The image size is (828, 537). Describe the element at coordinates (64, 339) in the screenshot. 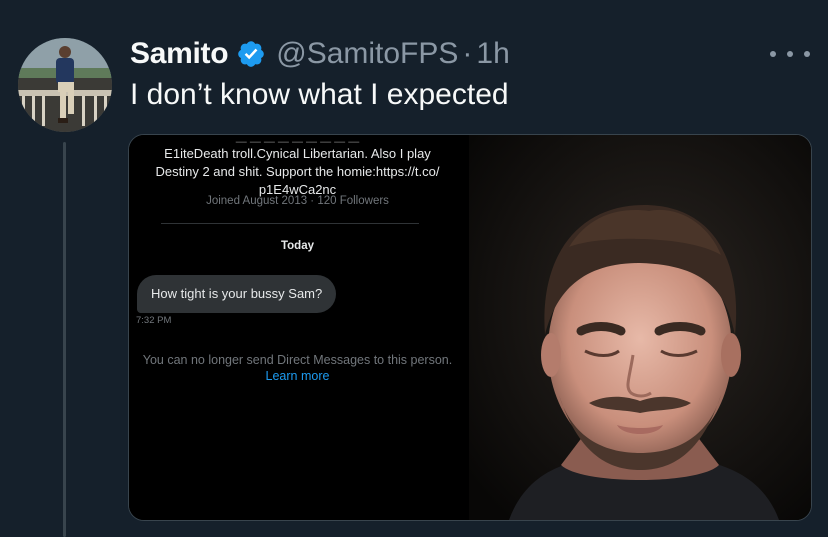

I see `thread-line` at that location.